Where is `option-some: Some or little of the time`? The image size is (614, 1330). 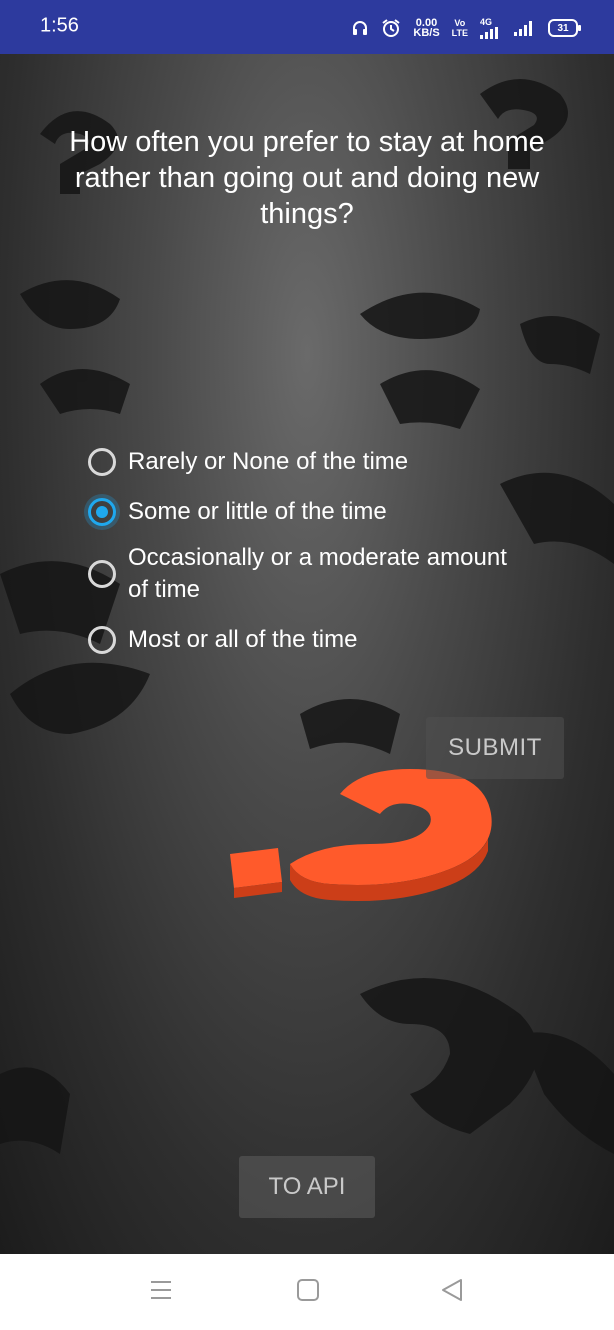
option-some: Some or little of the time is located at coordinates (298, 512).